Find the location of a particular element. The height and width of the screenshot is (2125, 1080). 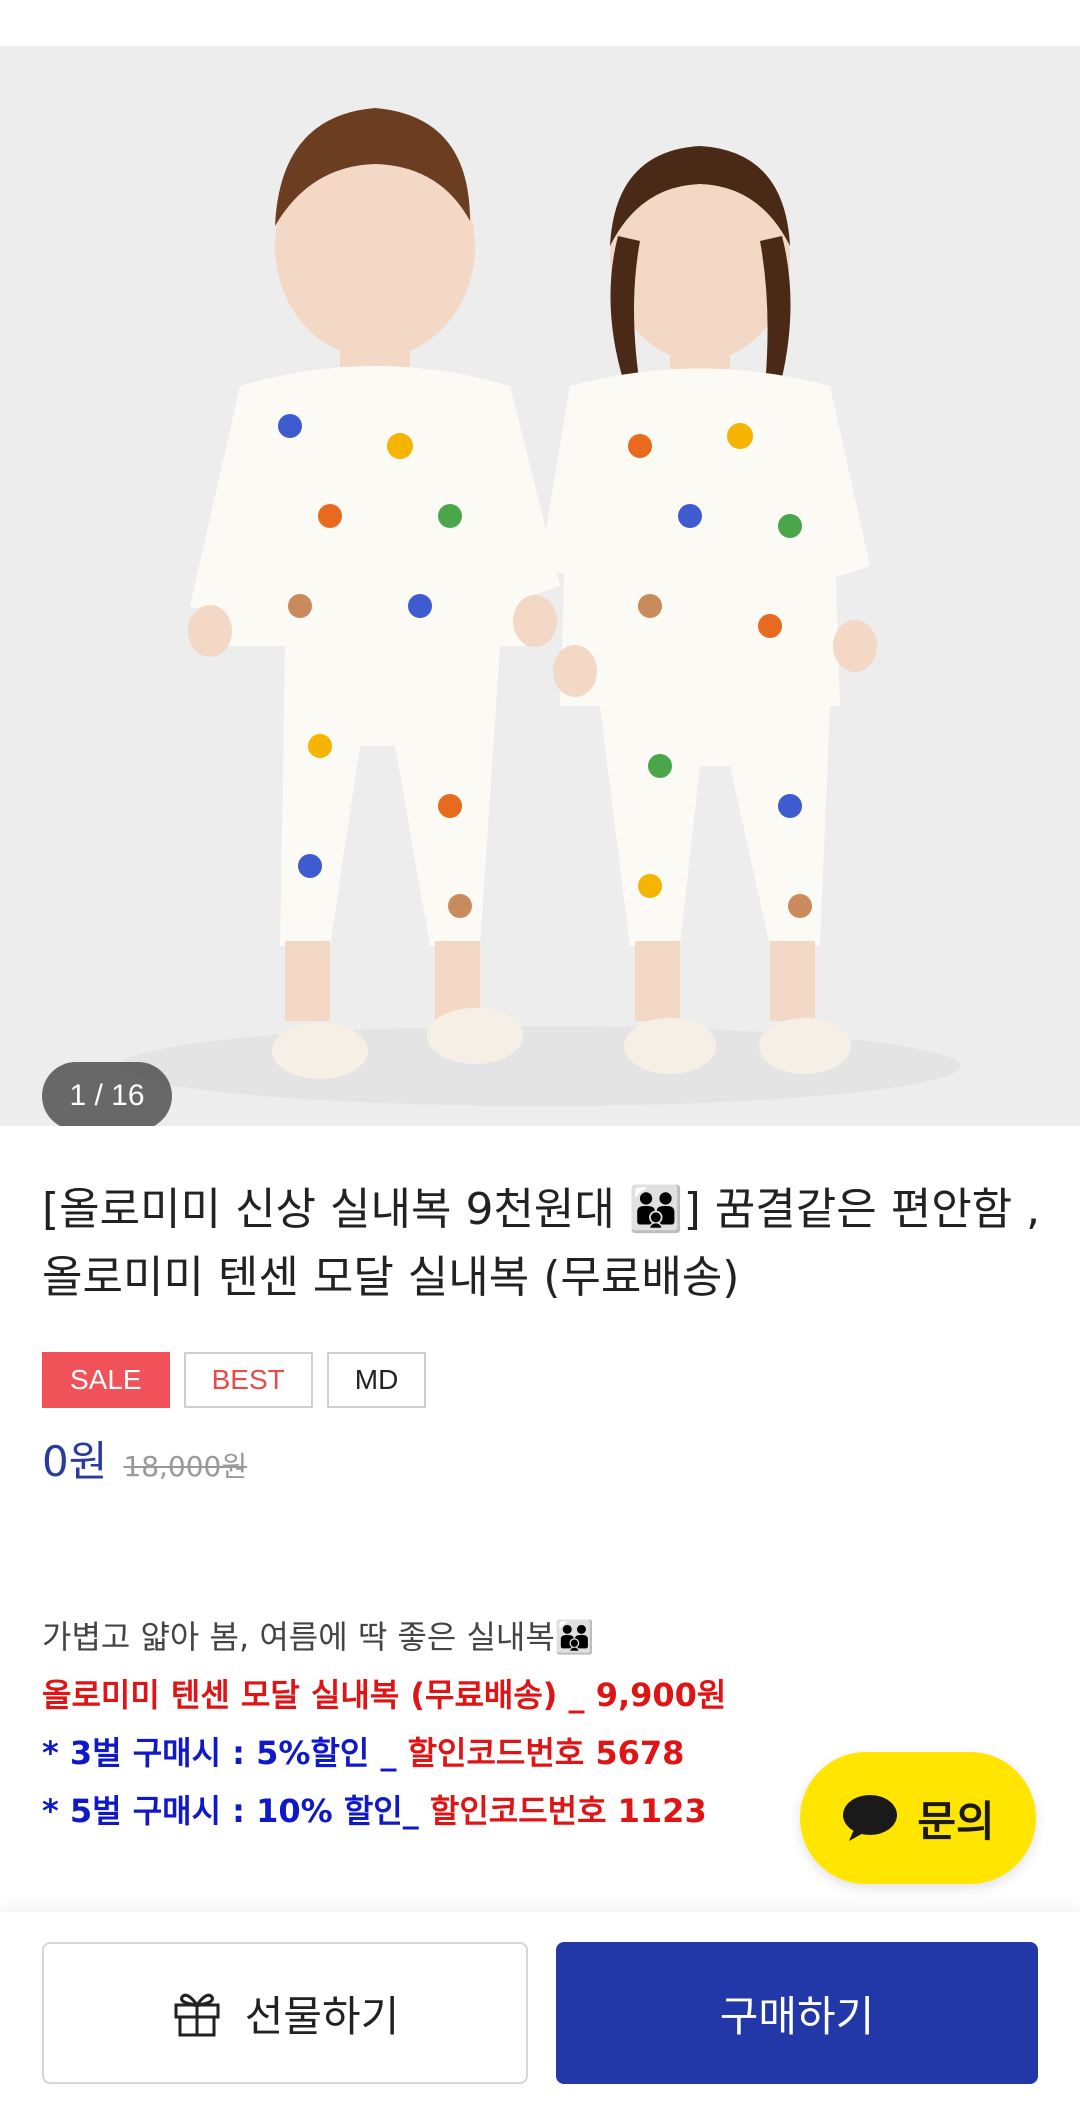

buy-button: 구매하기 is located at coordinates (797, 2013).